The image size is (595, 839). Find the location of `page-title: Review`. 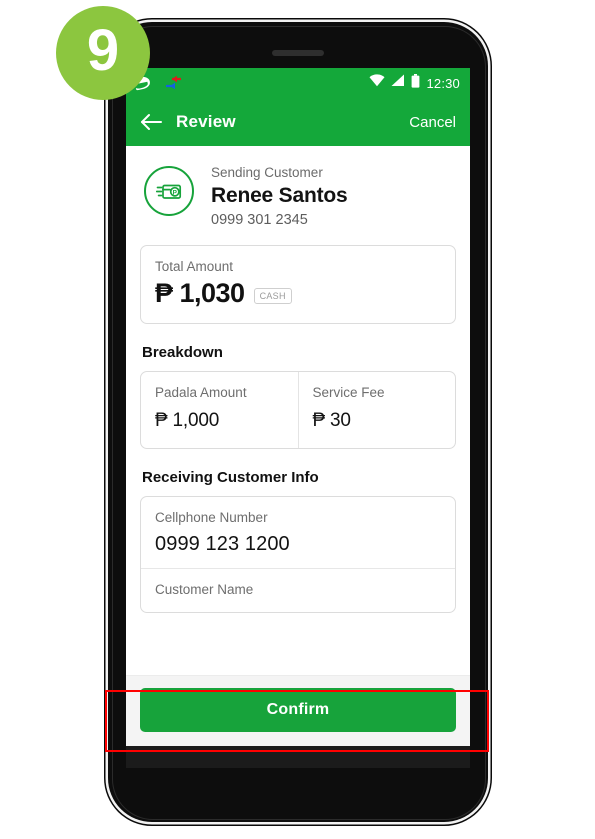

page-title: Review is located at coordinates (206, 121).